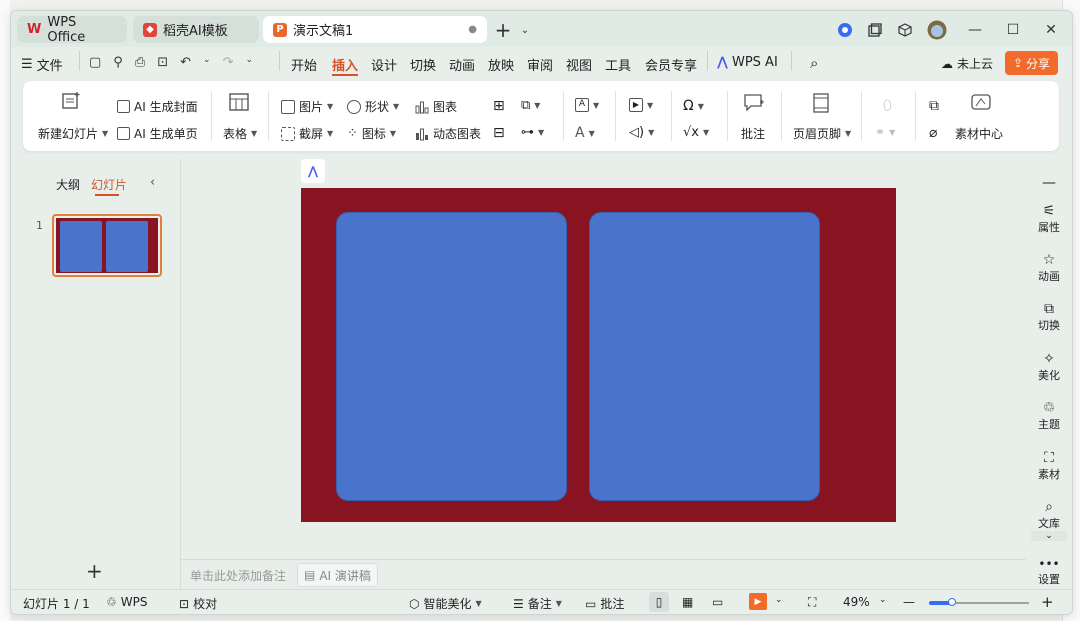  What do you see at coordinates (1047, 602) in the screenshot?
I see `zoom-in-icon: +` at bounding box center [1047, 602].